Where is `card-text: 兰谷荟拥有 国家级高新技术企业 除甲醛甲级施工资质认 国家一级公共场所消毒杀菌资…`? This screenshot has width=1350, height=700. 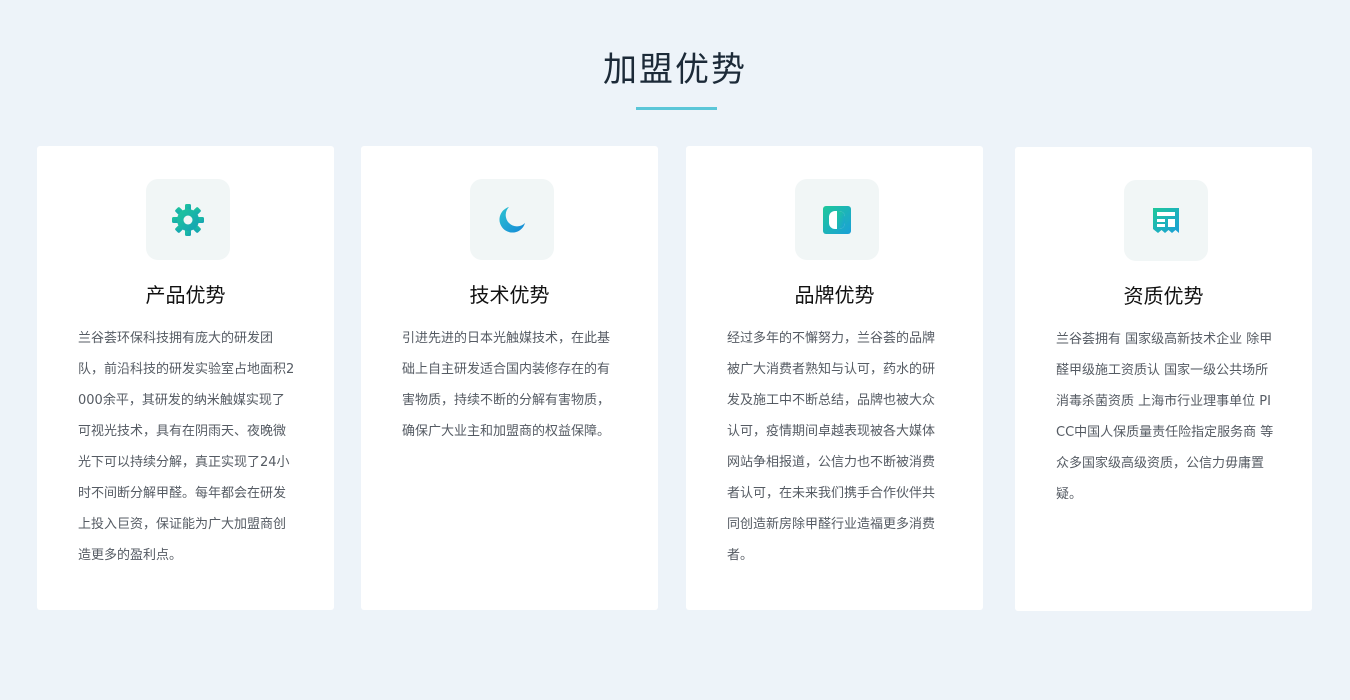
card-text: 兰谷荟拥有 国家级高新技术企业 除甲醛甲级施工资质认 国家一级公共场所消毒杀菌资… is located at coordinates (1165, 417).